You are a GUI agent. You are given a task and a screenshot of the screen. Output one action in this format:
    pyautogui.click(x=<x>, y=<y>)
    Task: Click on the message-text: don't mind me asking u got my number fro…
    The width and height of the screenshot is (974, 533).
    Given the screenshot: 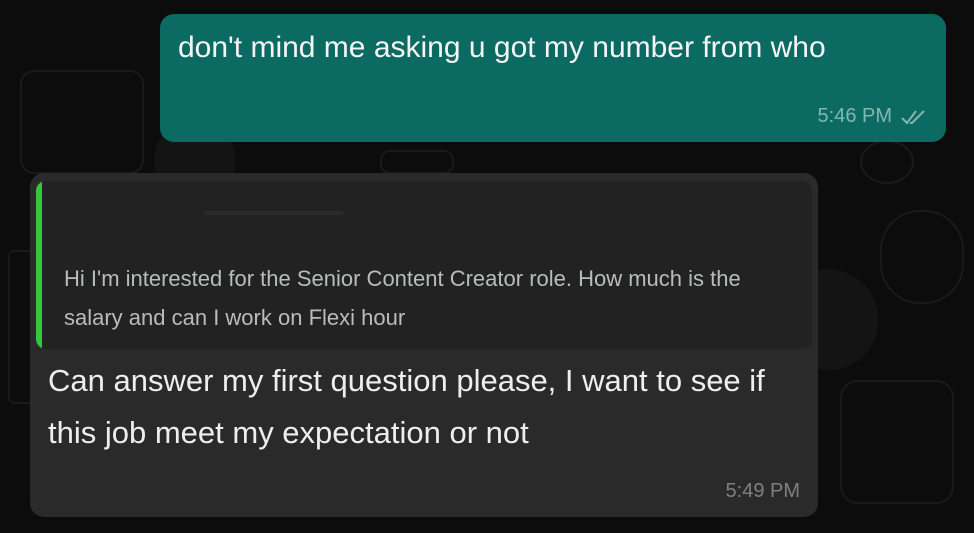 What is the action you would take?
    pyautogui.click(x=502, y=47)
    